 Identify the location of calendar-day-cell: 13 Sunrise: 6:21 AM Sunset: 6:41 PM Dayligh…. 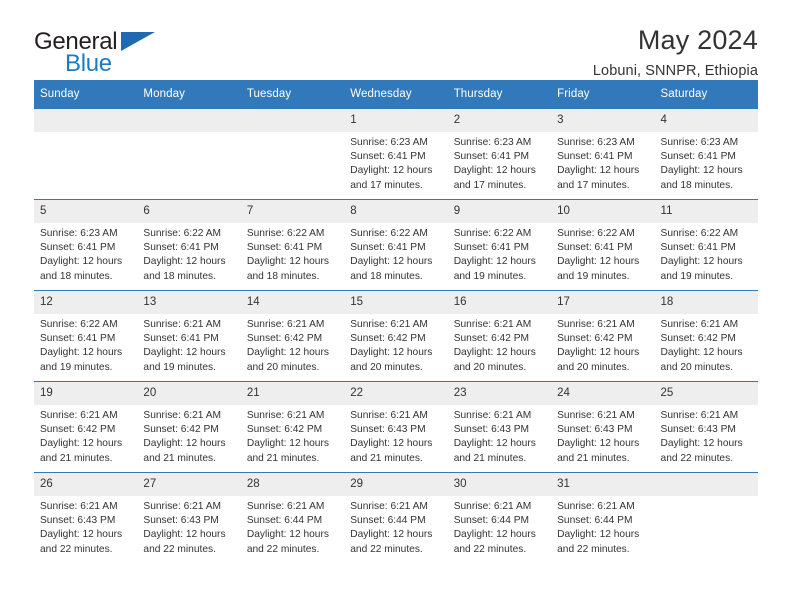
(189, 336).